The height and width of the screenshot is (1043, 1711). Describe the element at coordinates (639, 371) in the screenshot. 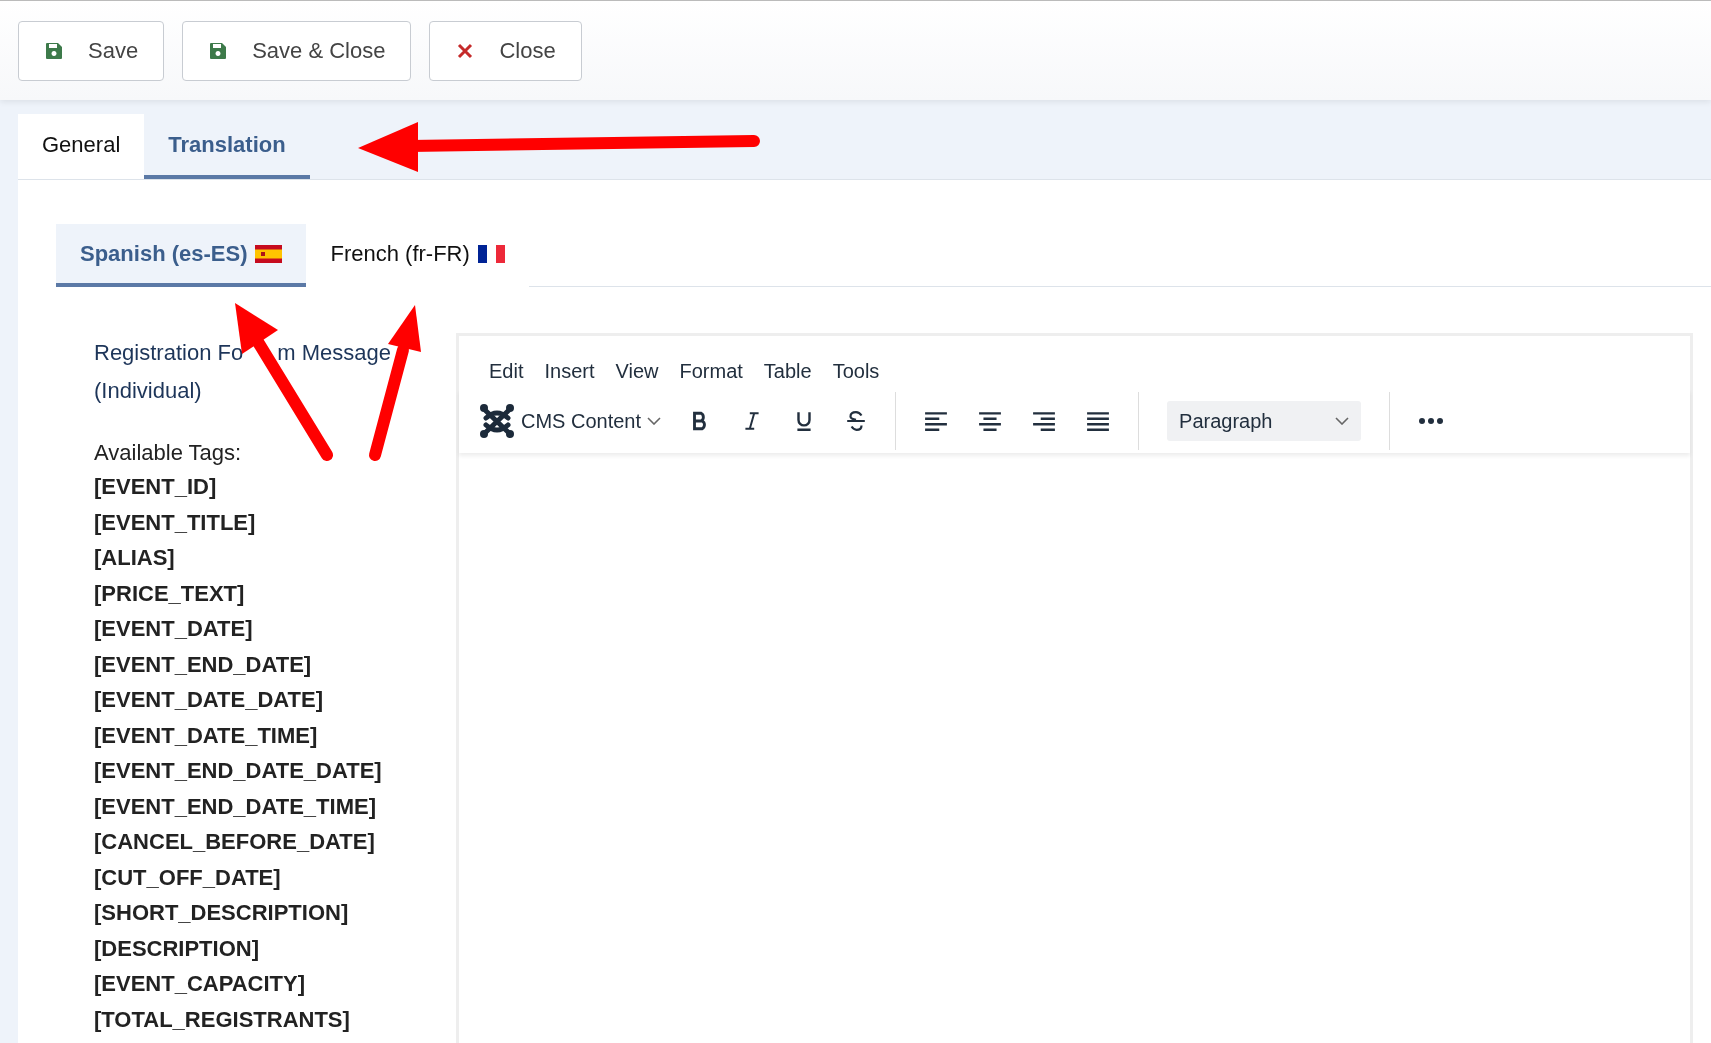

I see `menu-item: View` at that location.